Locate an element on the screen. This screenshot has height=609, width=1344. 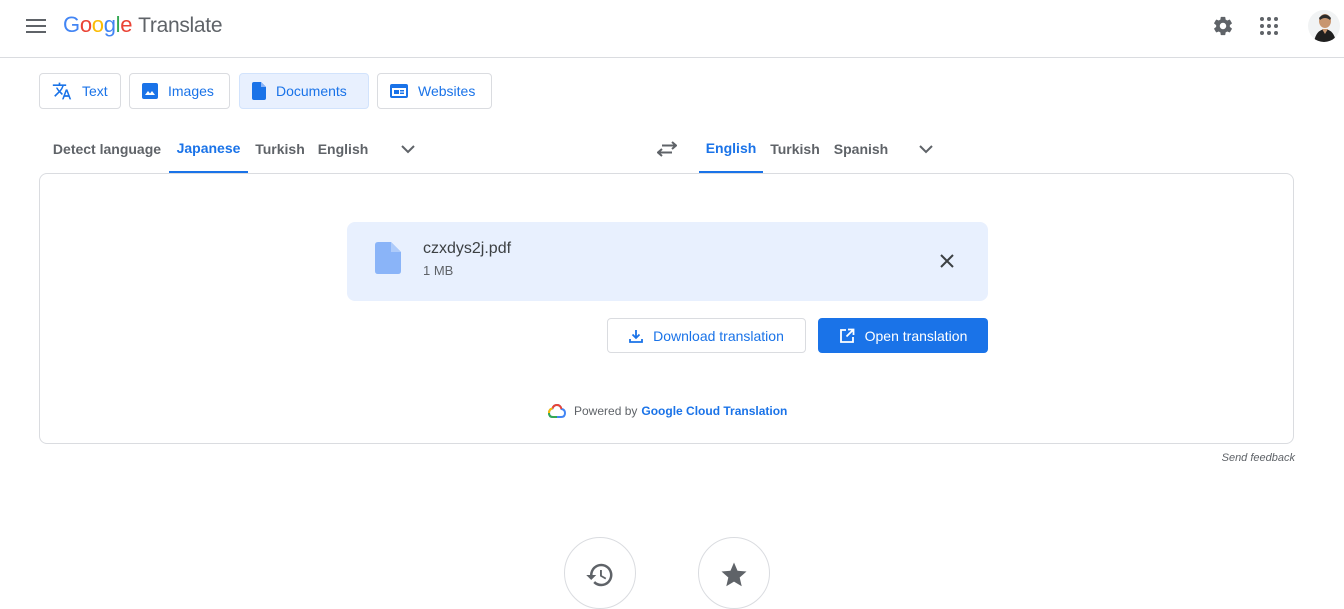
google-wordmark: Google is located at coordinates (97, 25).